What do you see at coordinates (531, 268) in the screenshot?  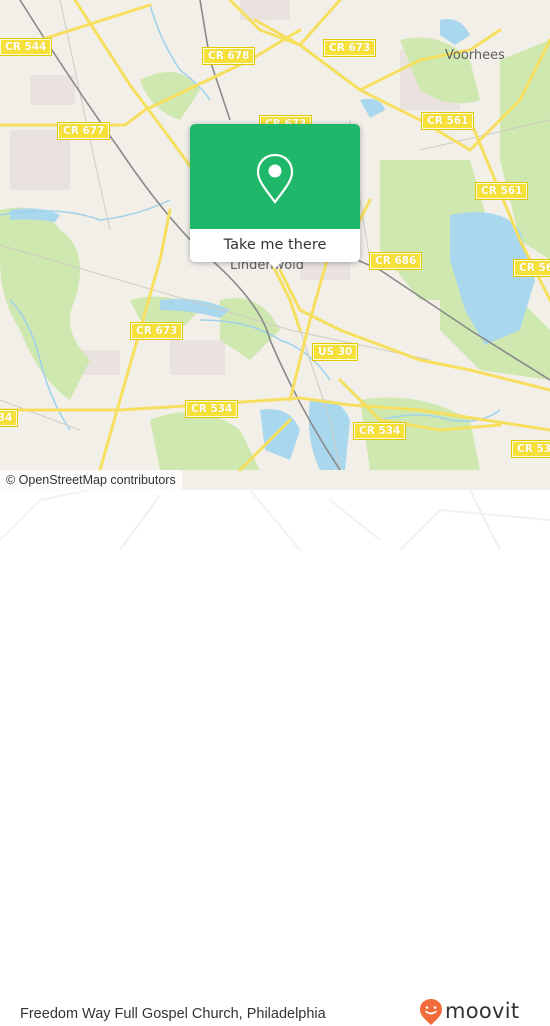 I see `road-label-cr56: CR 56` at bounding box center [531, 268].